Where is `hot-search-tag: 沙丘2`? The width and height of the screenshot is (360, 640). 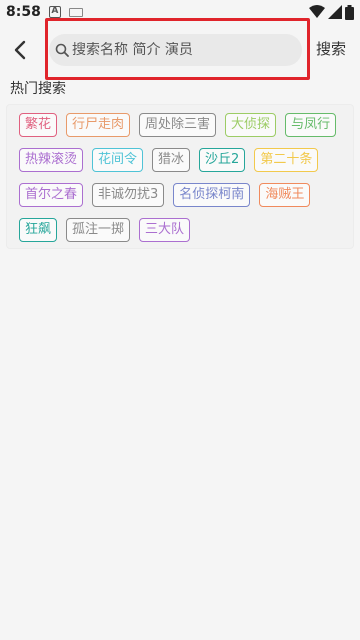
hot-search-tag: 沙丘2 is located at coordinates (222, 160).